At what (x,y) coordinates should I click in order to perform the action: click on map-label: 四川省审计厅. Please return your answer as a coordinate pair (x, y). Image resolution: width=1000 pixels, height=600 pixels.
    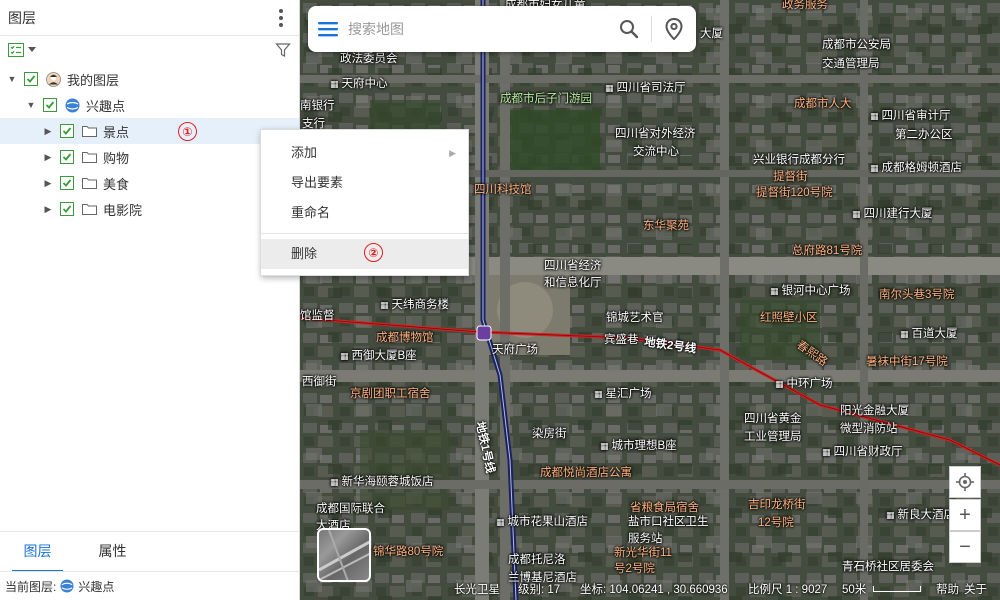
    Looking at the image, I should click on (910, 115).